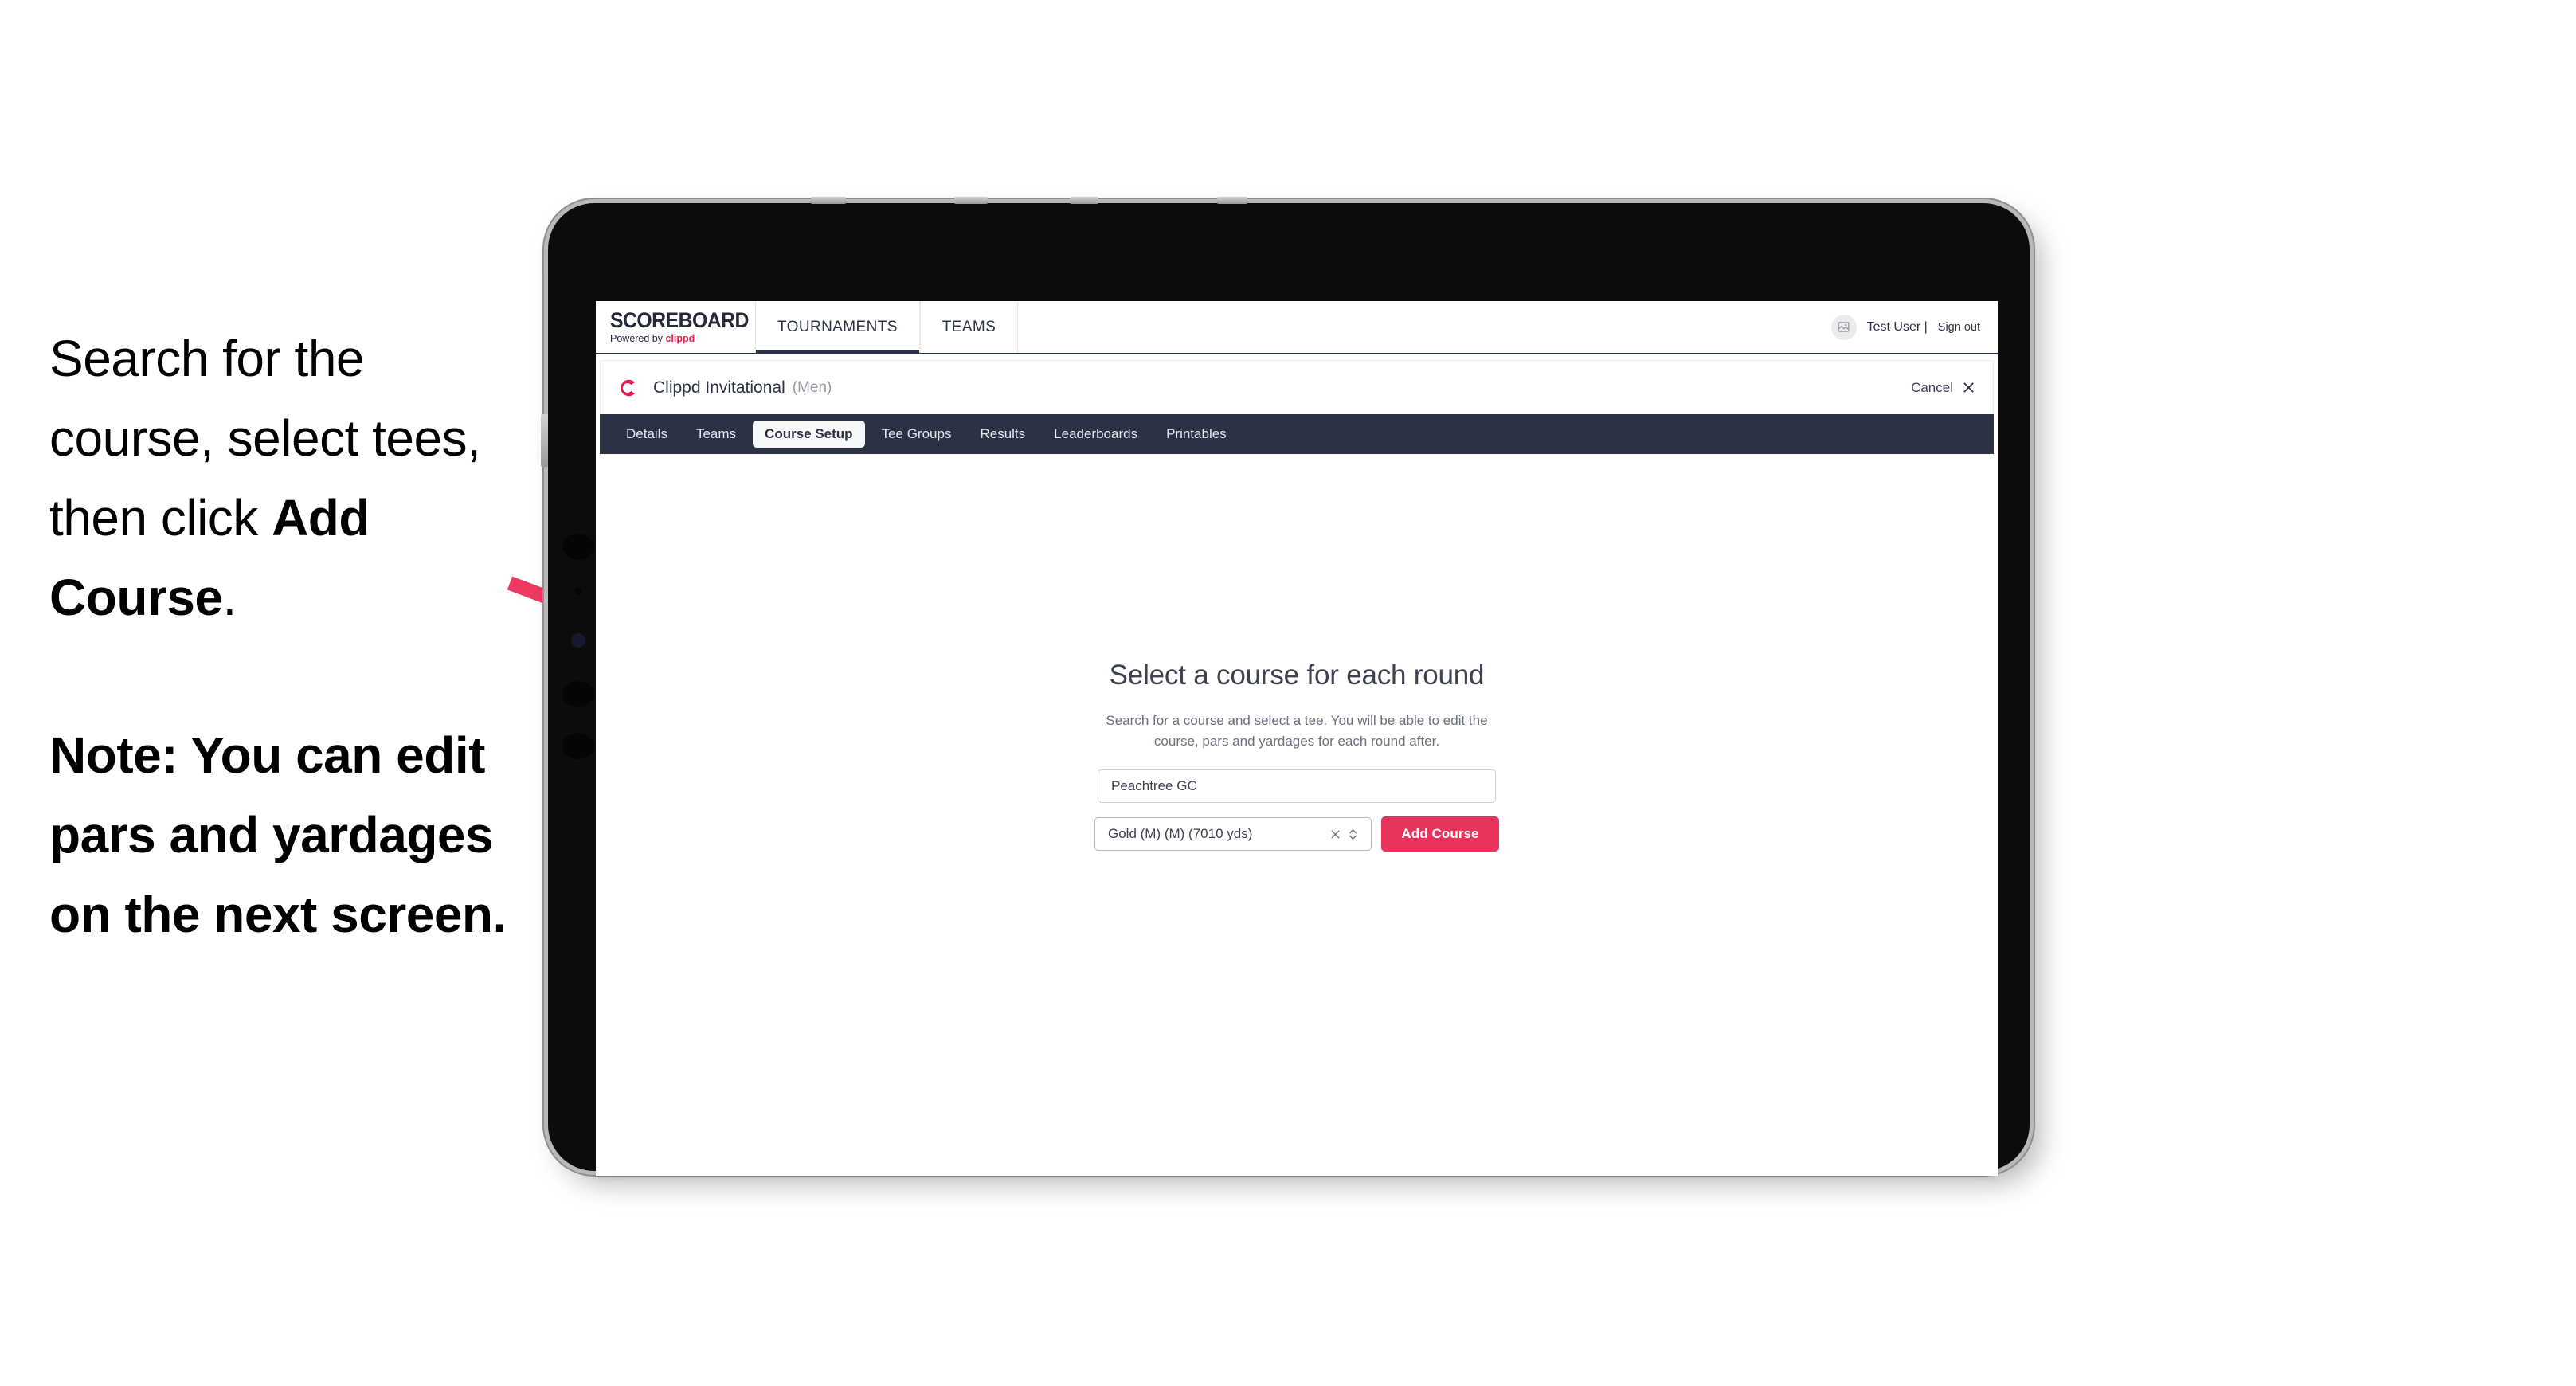 Image resolution: width=2576 pixels, height=1386 pixels. I want to click on tab-printables: Printables, so click(1196, 434).